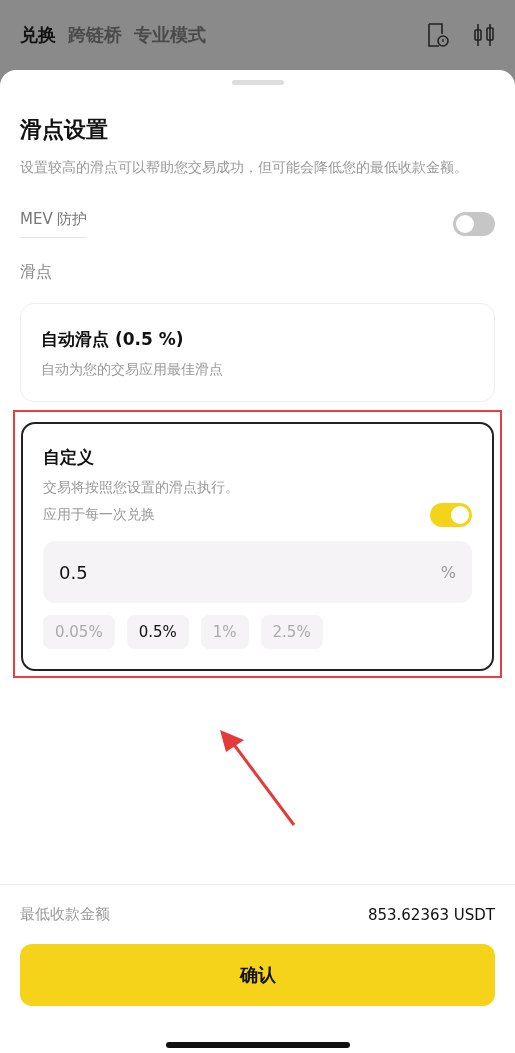  I want to click on preset-chip: 0.5%, so click(157, 632).